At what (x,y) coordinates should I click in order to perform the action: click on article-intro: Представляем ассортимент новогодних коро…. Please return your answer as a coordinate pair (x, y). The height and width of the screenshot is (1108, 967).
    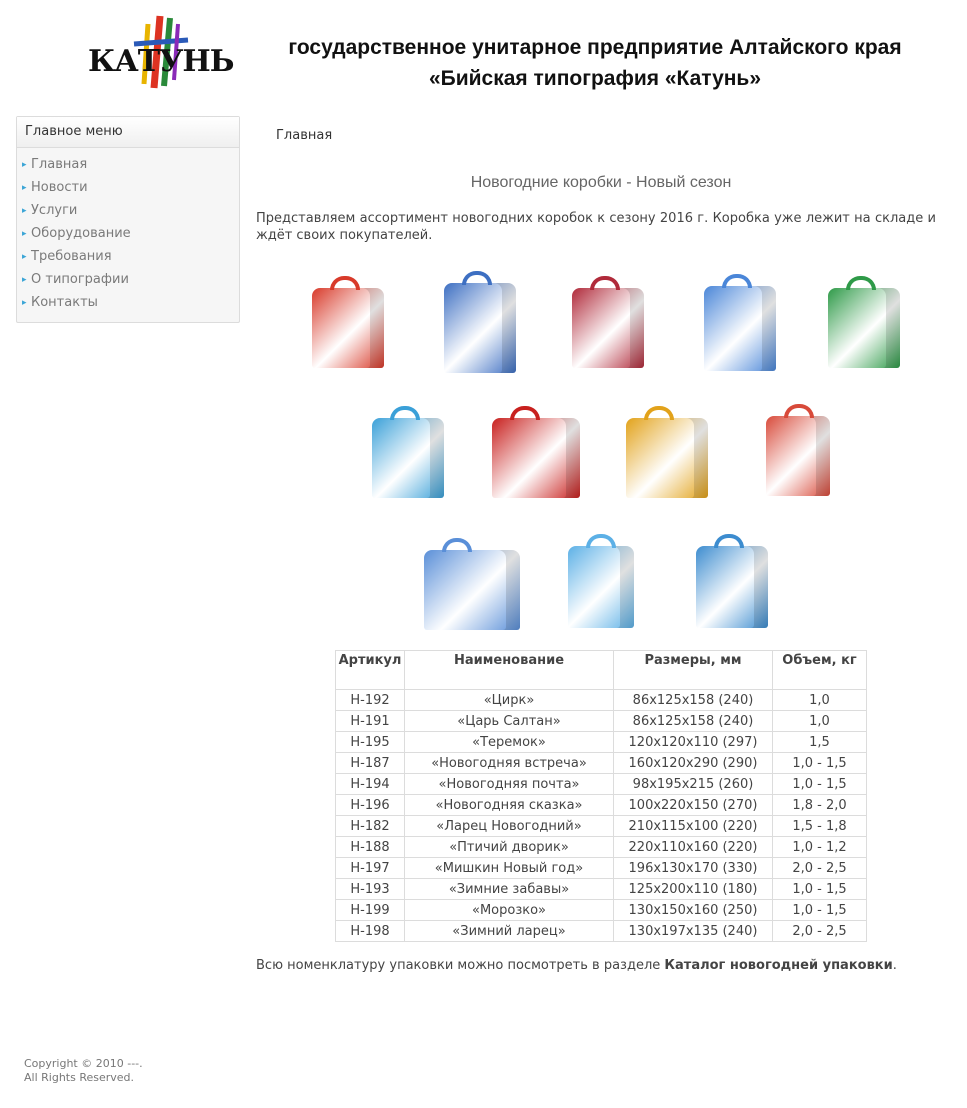
    Looking at the image, I should click on (596, 227).